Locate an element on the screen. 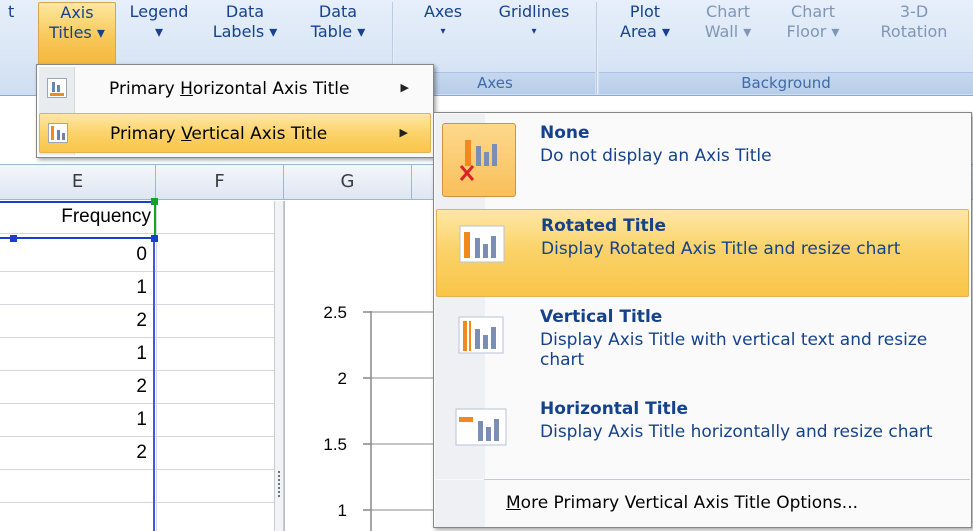  option-title: None is located at coordinates (565, 133).